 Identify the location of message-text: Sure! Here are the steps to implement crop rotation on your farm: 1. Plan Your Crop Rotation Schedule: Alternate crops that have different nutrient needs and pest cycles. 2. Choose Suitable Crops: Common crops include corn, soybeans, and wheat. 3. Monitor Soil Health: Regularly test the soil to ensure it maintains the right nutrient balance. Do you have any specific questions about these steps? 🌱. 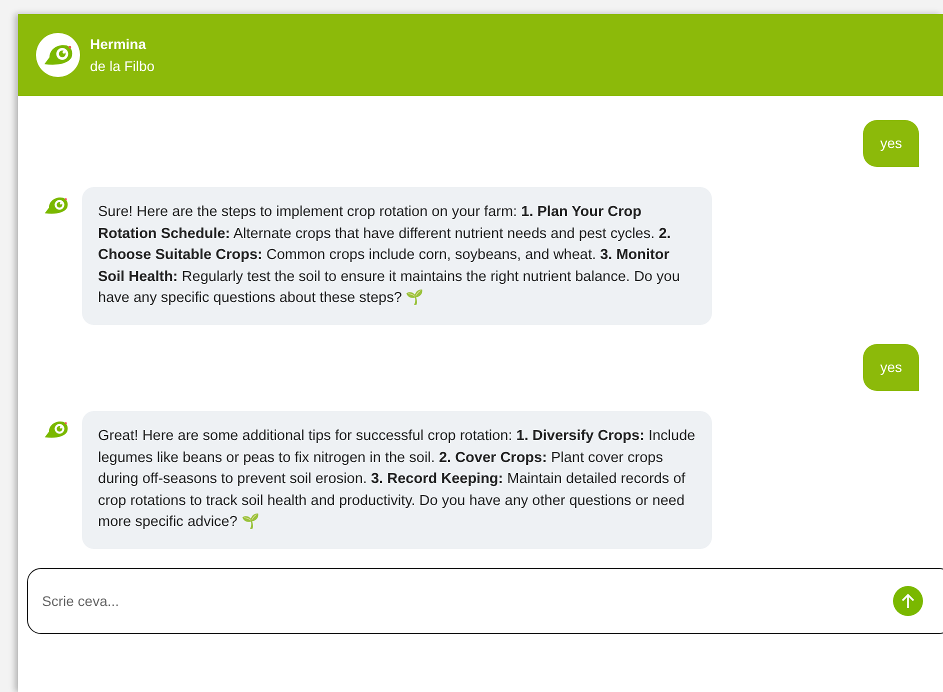
(389, 255).